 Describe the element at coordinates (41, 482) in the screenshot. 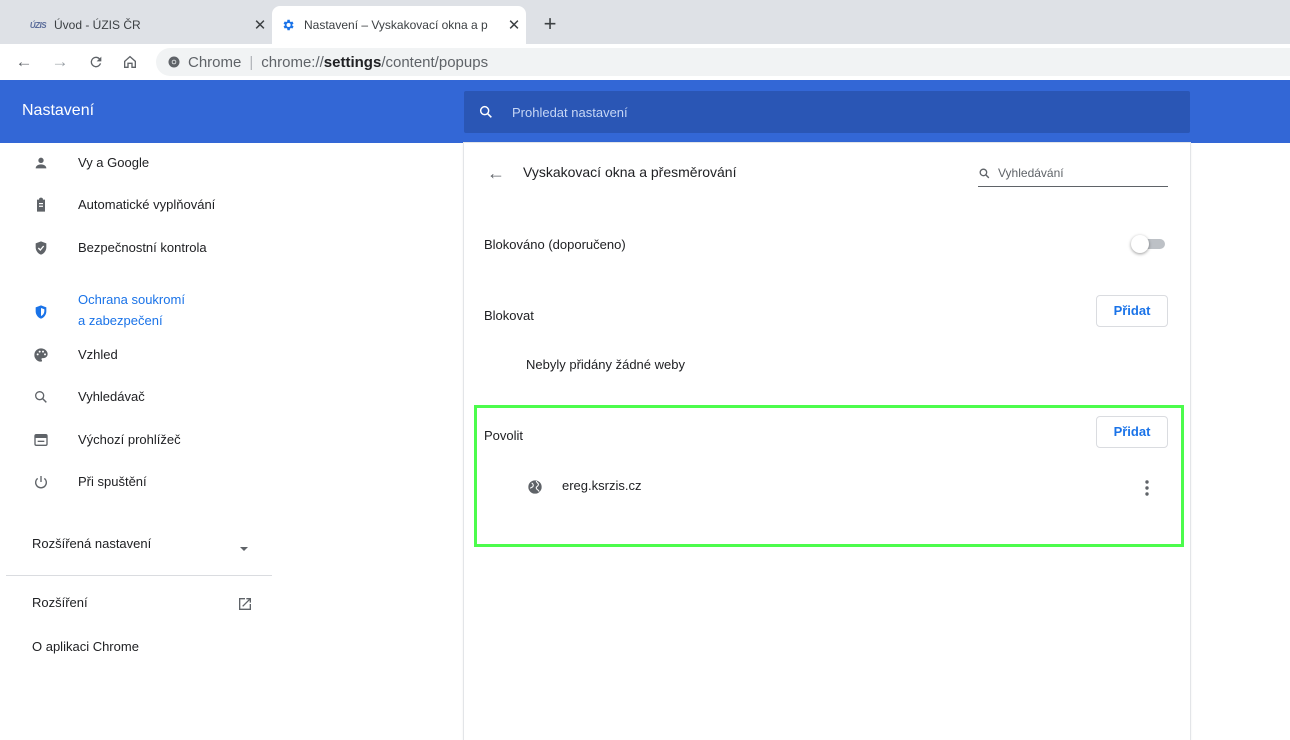

I see `power-icon` at that location.